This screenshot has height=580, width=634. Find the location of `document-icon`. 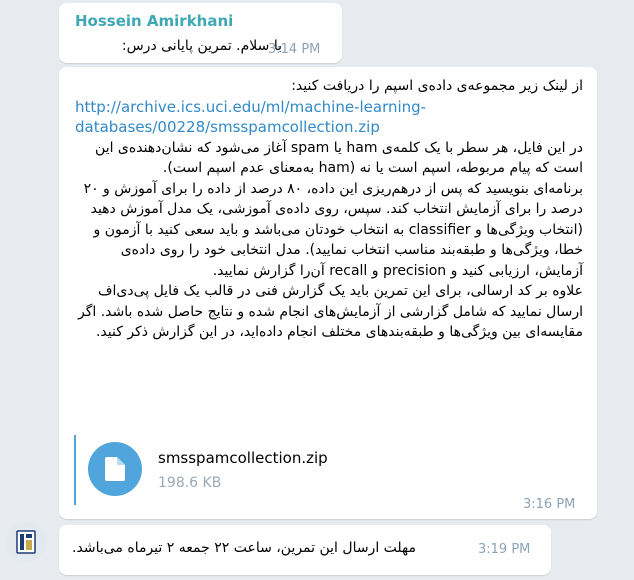

document-icon is located at coordinates (115, 469).